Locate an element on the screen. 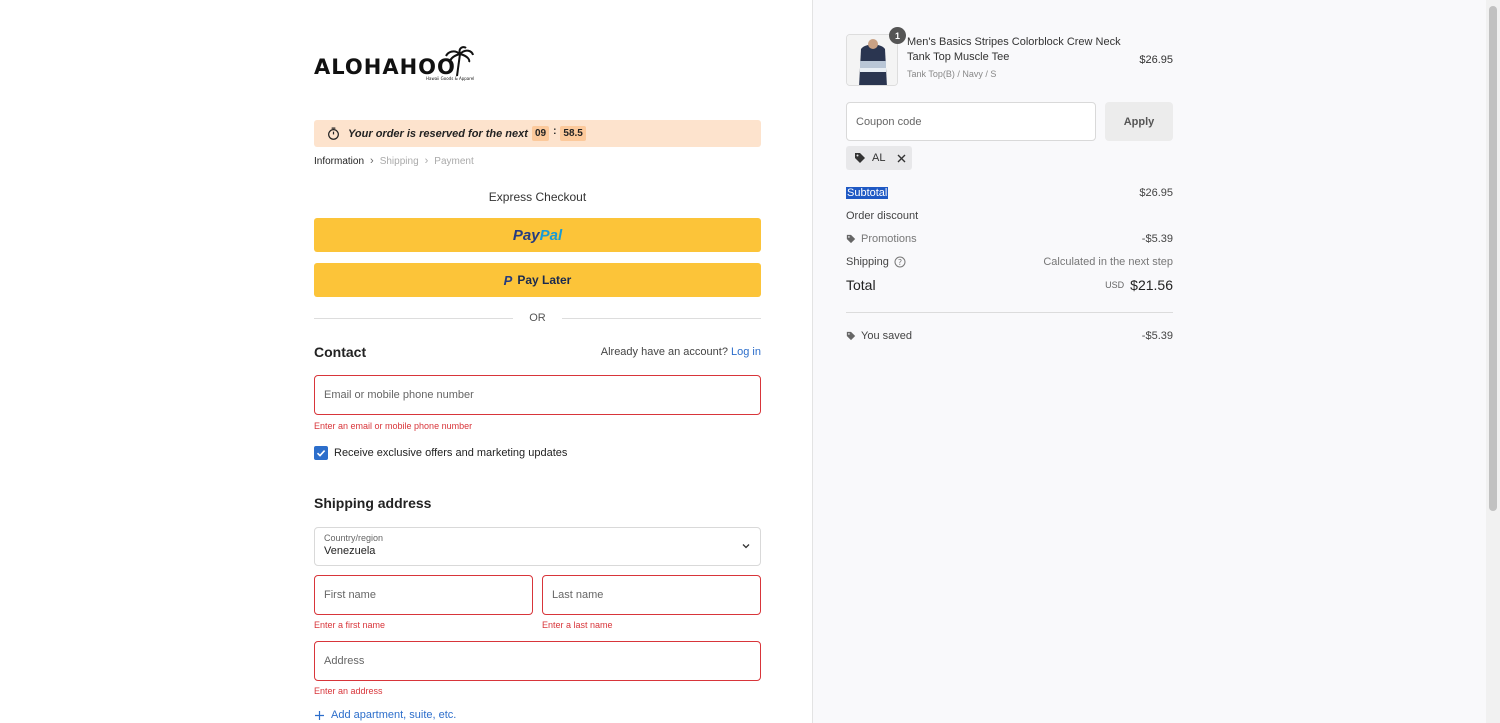  timer-minutes: 09 is located at coordinates (540, 133).